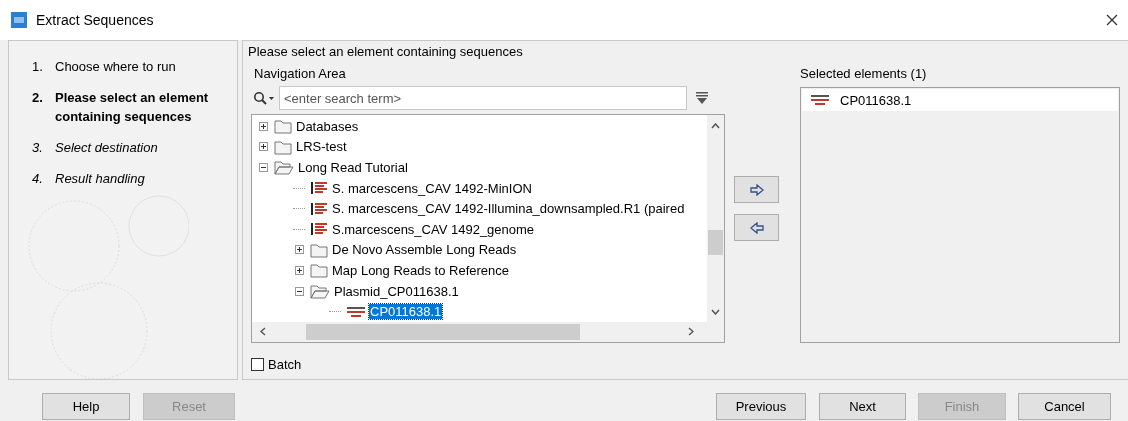 The width and height of the screenshot is (1128, 421). Describe the element at coordinates (86, 406) in the screenshot. I see `dialog-button: Help` at that location.